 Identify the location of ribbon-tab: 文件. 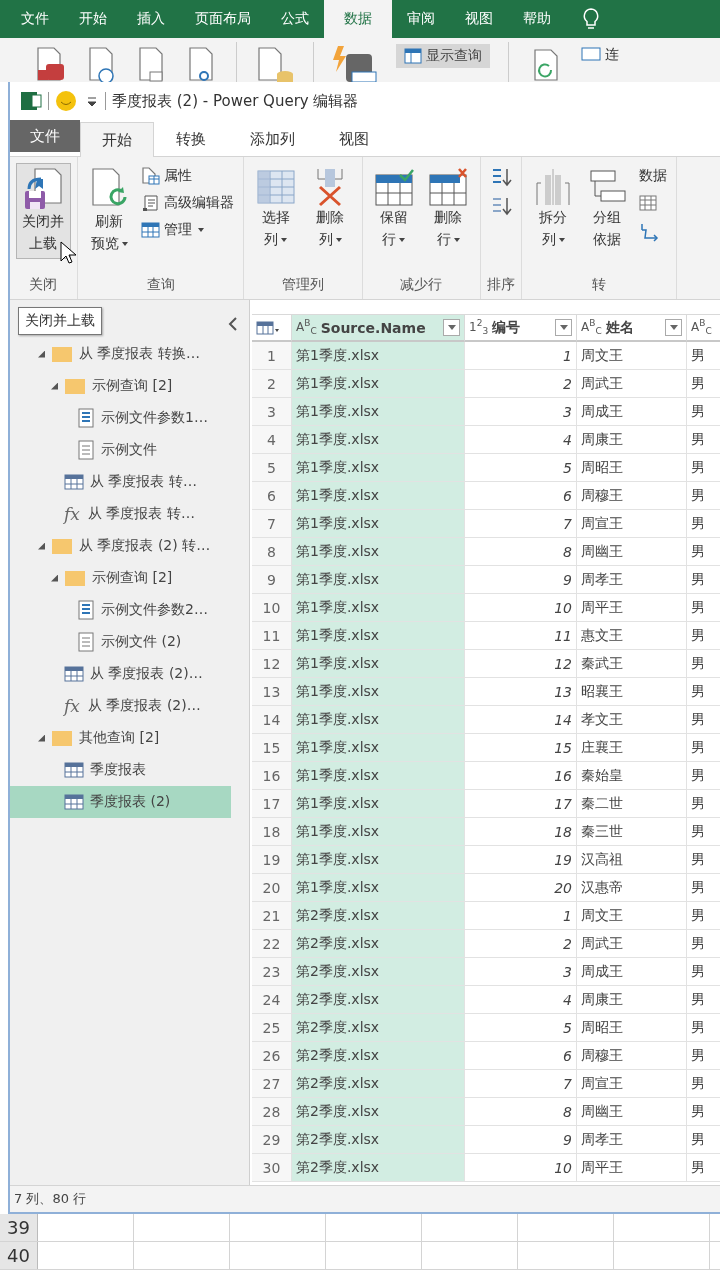
(35, 19).